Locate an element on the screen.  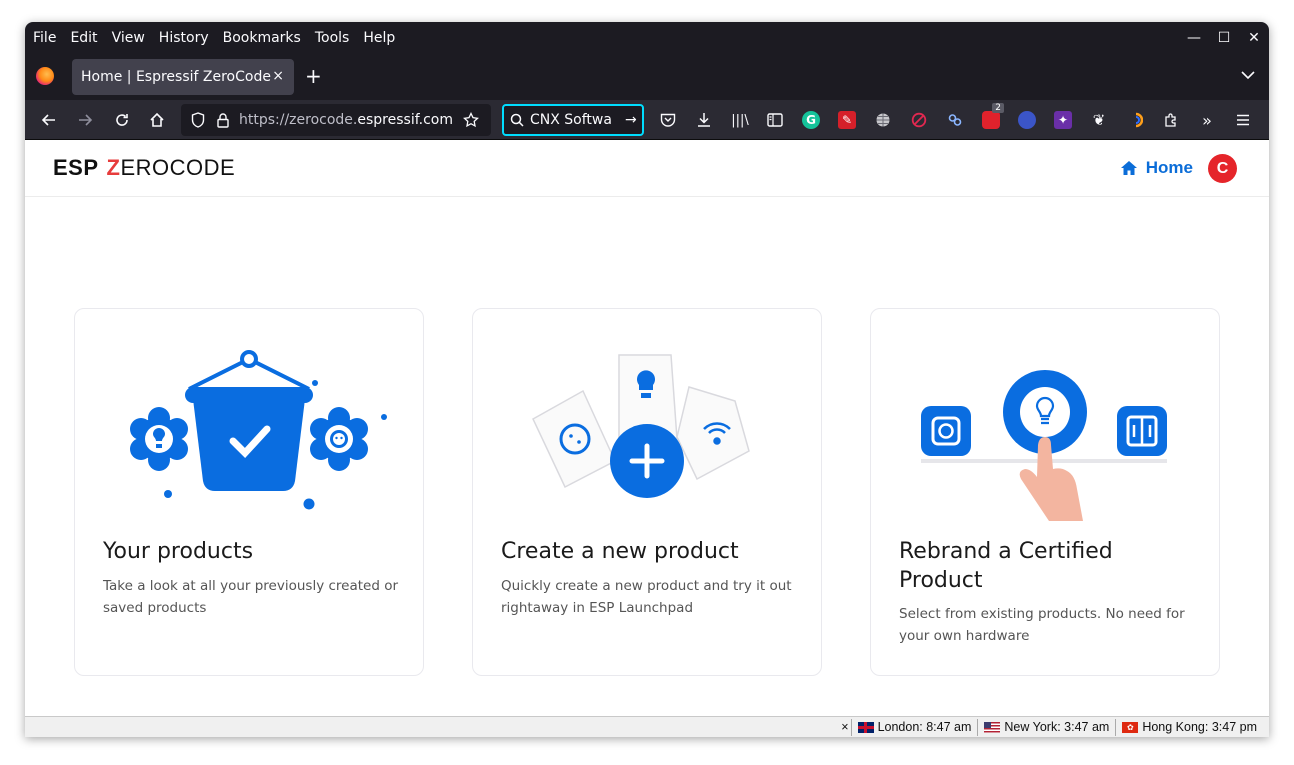
basket-illustration-icon is located at coordinates (258, 430).